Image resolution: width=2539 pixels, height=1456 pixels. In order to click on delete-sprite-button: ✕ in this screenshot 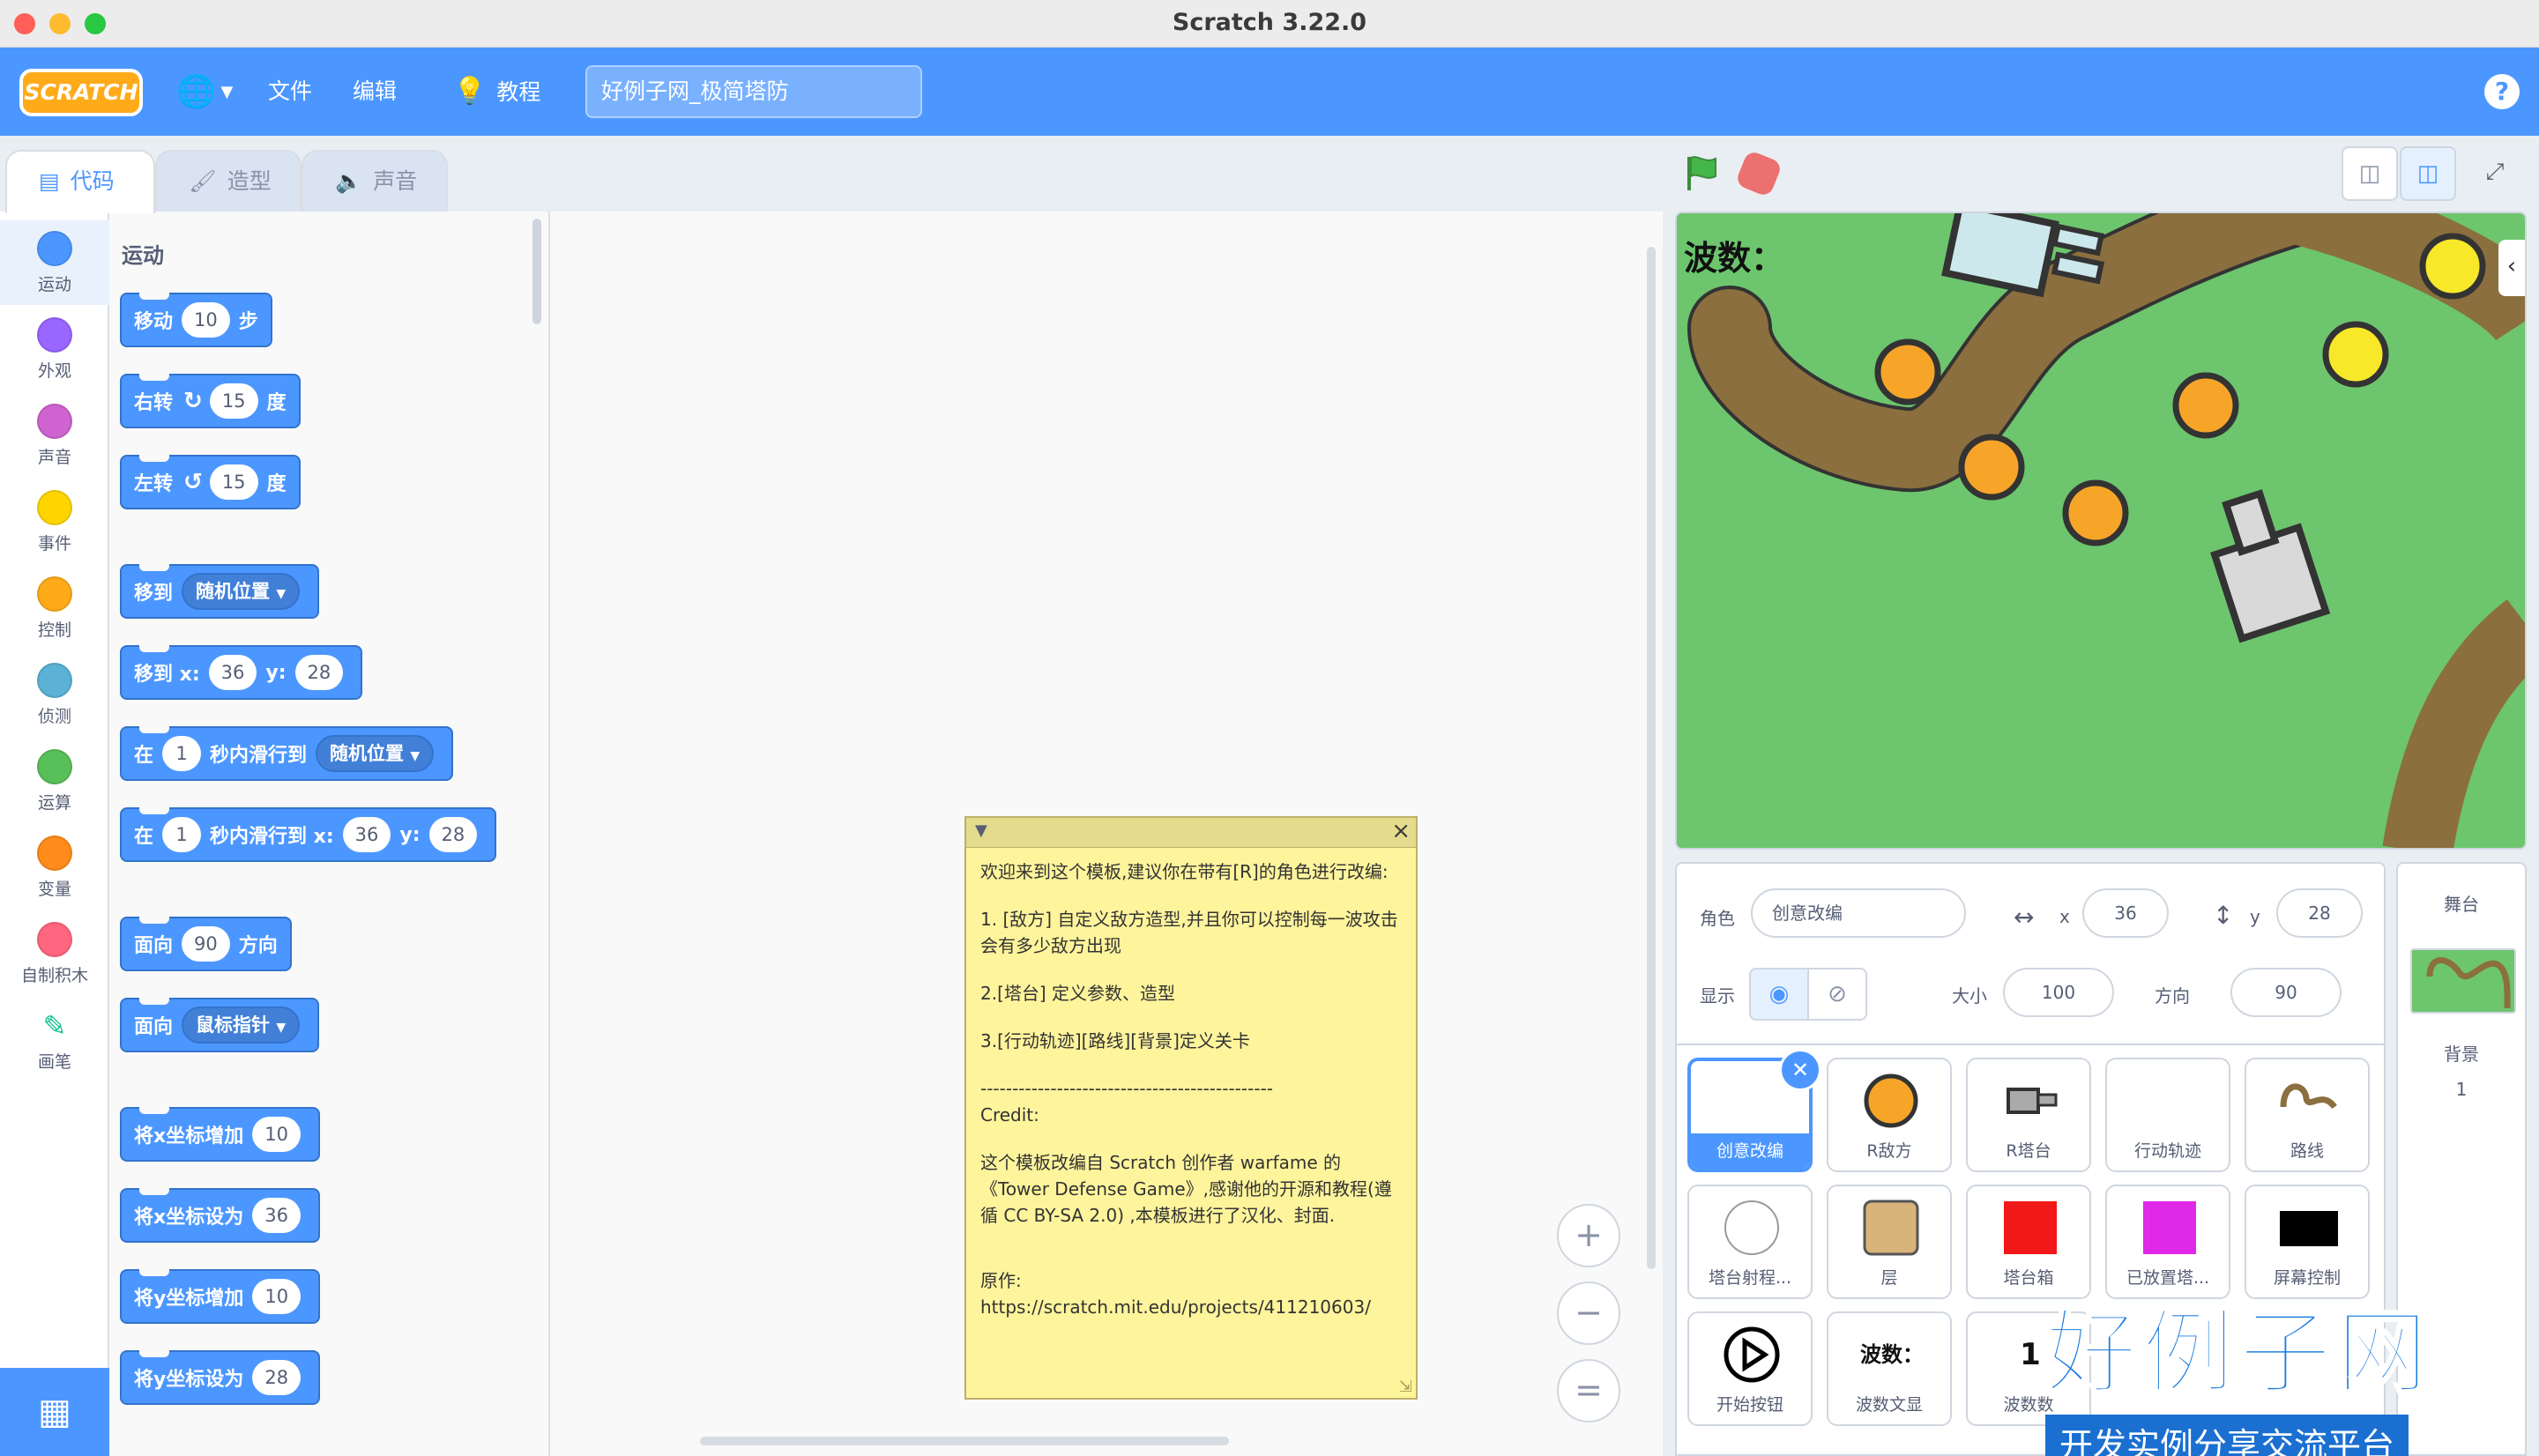, I will do `click(1800, 1070)`.